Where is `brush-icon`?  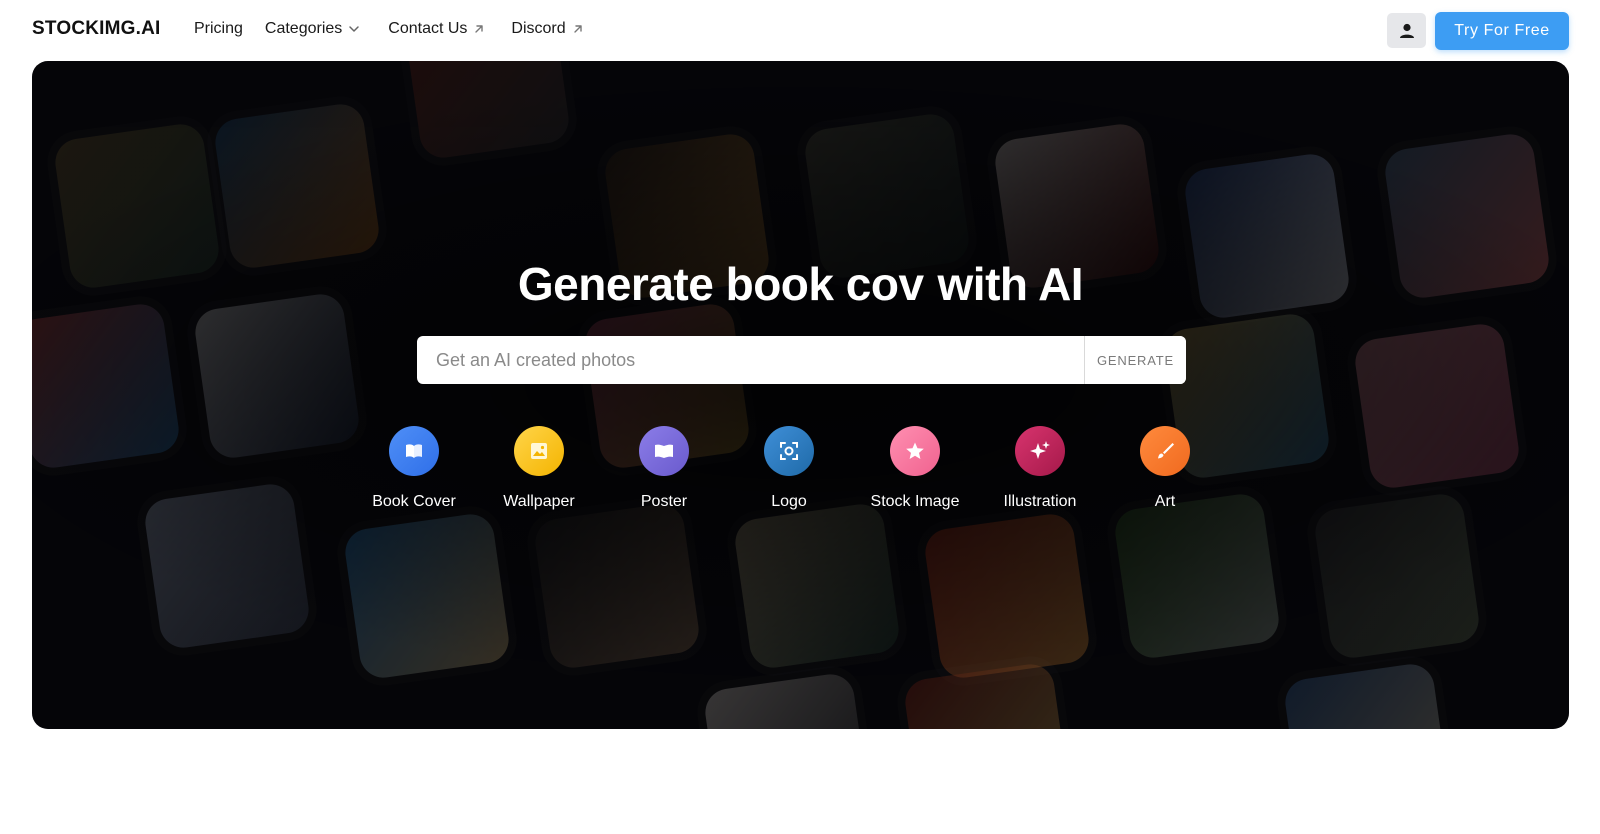 brush-icon is located at coordinates (1165, 451).